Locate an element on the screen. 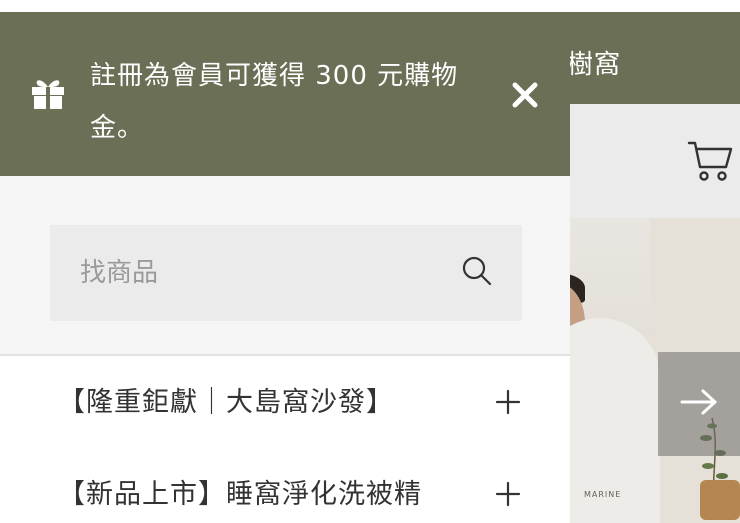  promo-message: 註冊為會員可獲得 300 元購物金。 is located at coordinates (274, 102).